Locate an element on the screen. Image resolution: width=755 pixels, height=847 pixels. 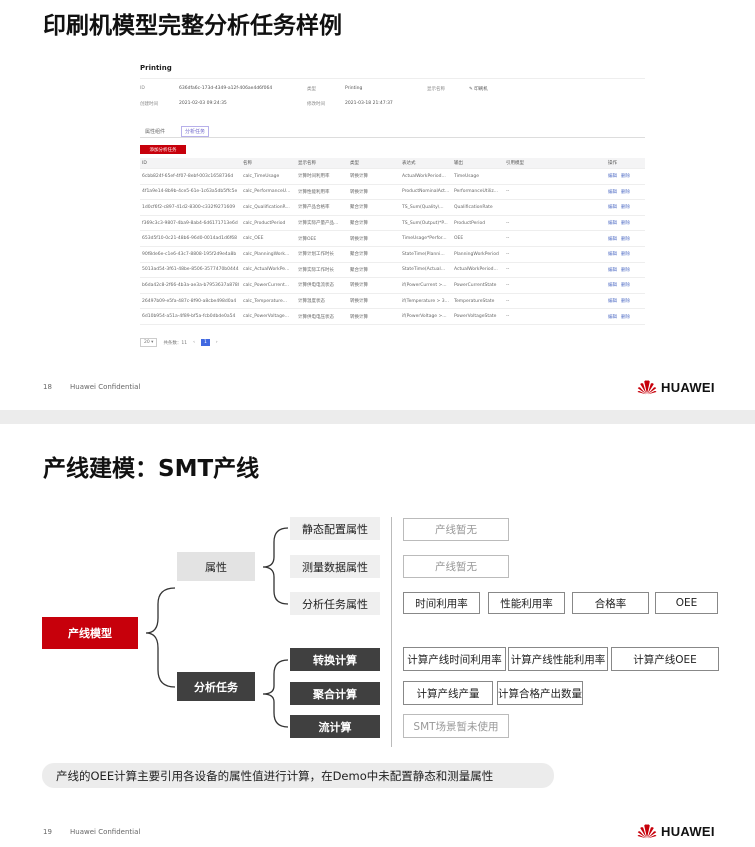
cell-display: 计算产品合格率 is located at coordinates (314, 208).